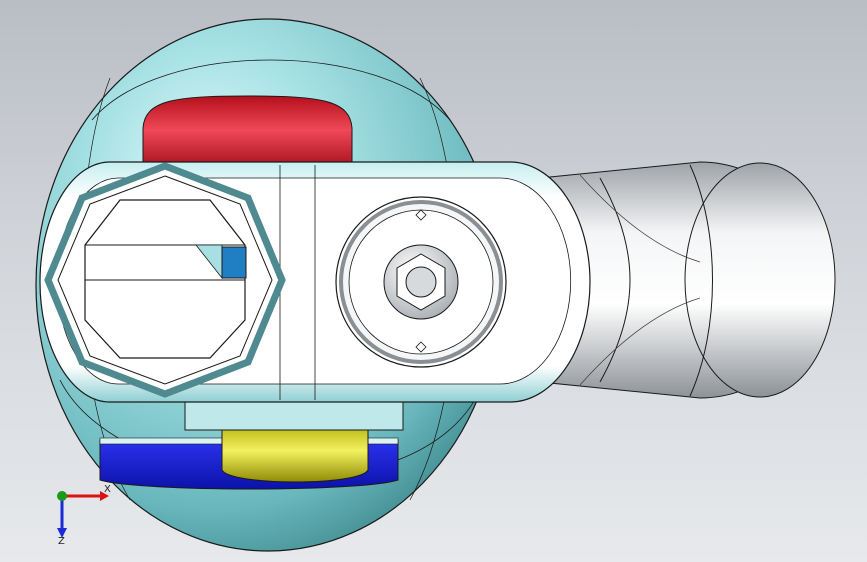 This screenshot has width=867, height=562. I want to click on stem-square-marker, so click(234, 262).